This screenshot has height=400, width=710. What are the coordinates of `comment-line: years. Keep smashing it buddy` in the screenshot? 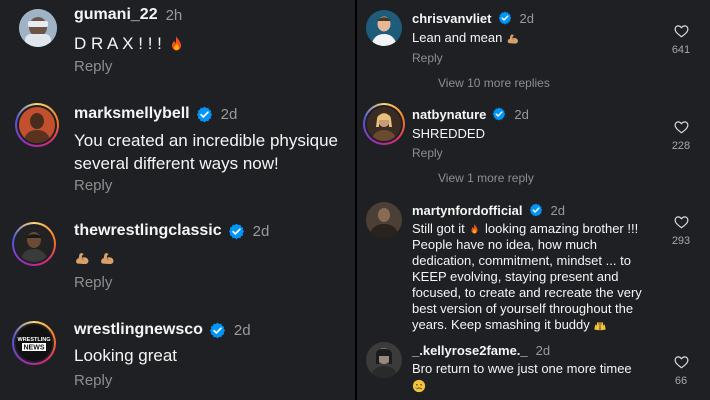 It's located at (501, 324).